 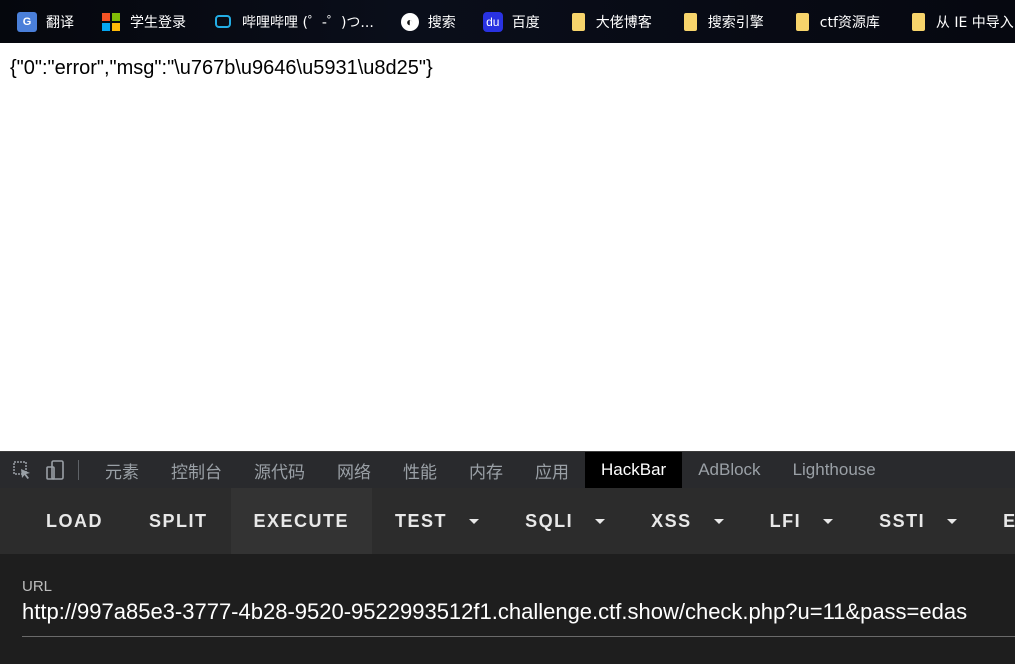 What do you see at coordinates (518, 636) in the screenshot?
I see `url-underline` at bounding box center [518, 636].